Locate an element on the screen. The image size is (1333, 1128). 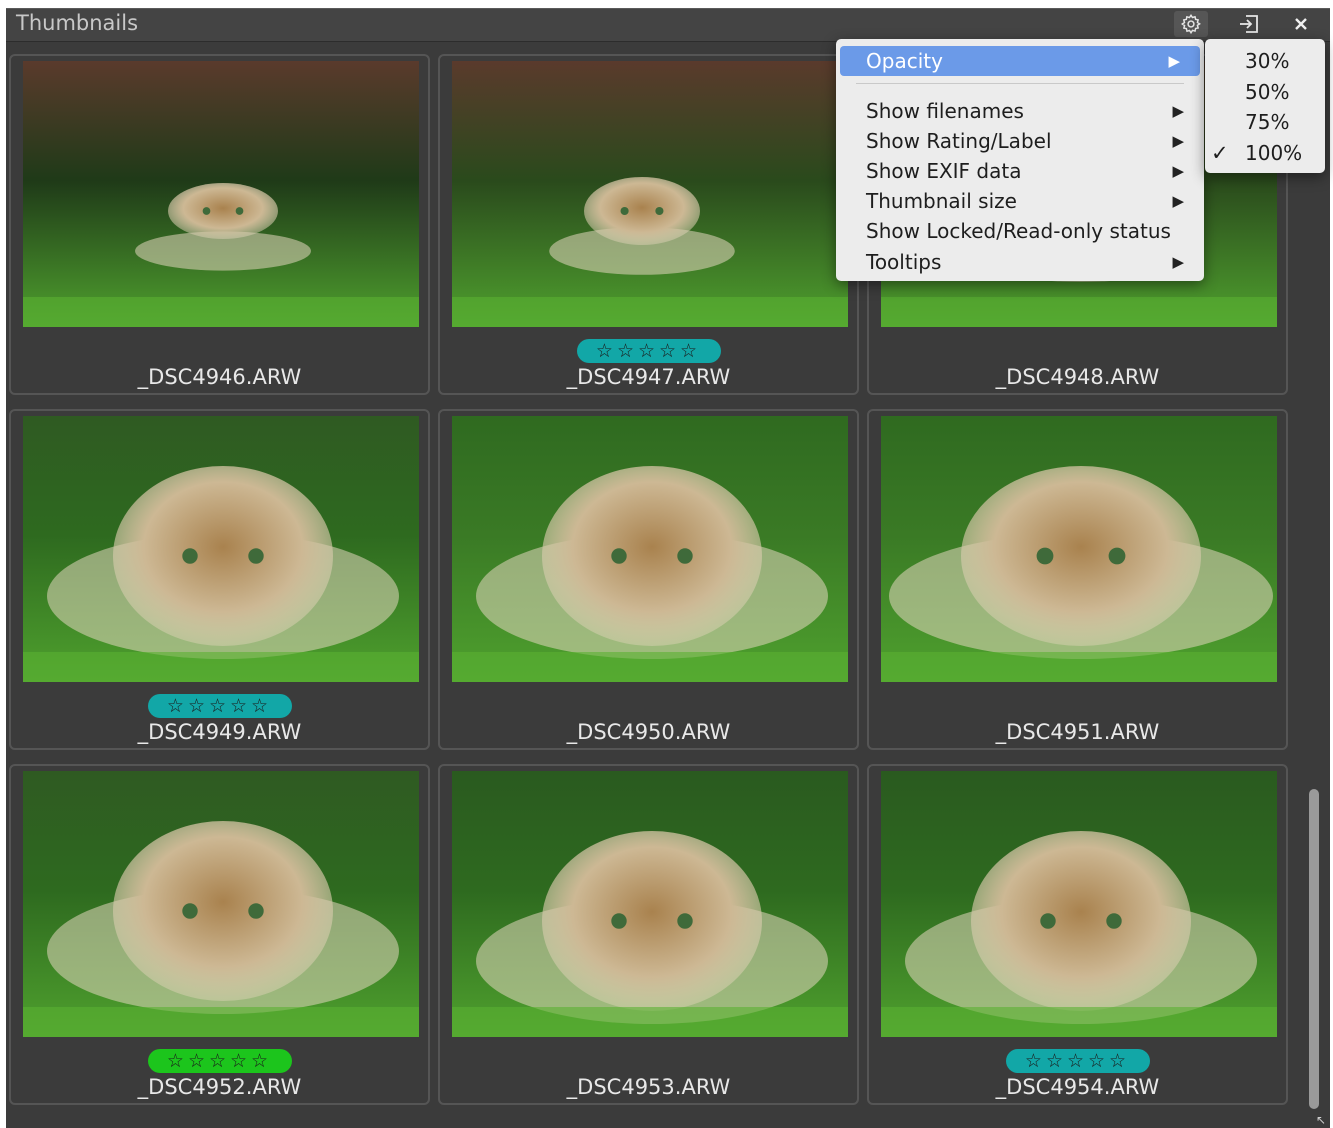
checkmark-icon: ✓ is located at coordinates (1220, 152).